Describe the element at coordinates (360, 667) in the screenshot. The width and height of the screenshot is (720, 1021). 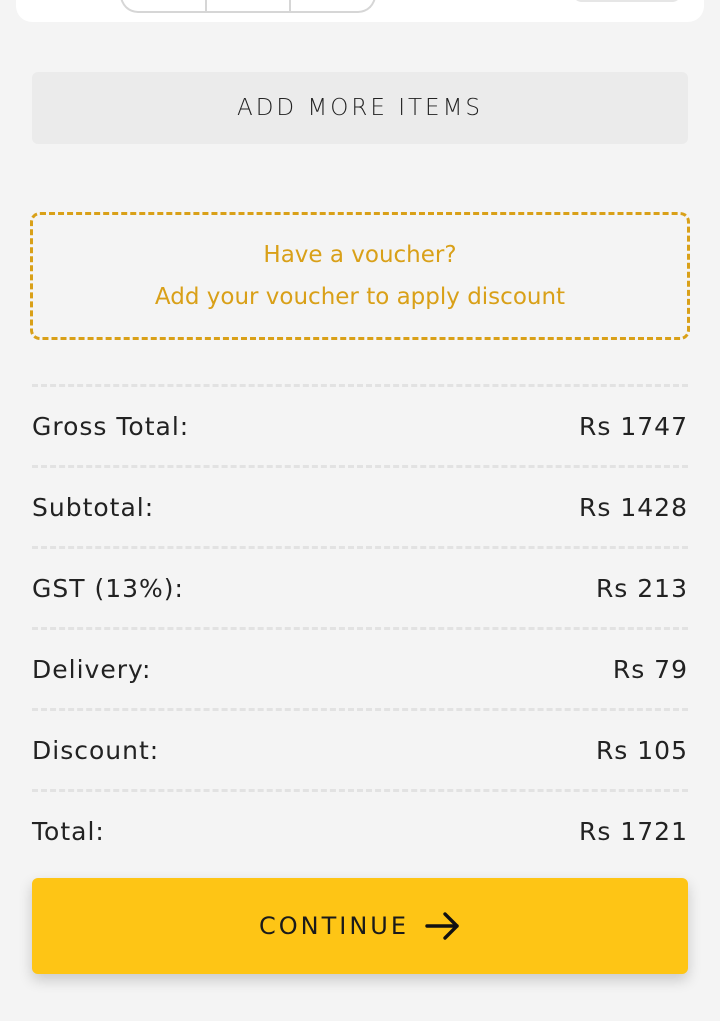
I see `summary-row-delivery: Delivery: Rs 79` at that location.